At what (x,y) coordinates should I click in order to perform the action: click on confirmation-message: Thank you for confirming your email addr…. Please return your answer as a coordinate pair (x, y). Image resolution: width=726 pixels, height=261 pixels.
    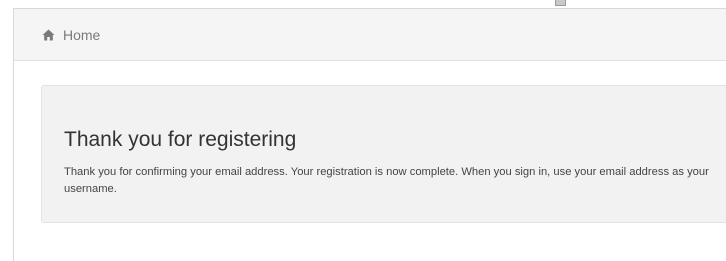
    Looking at the image, I should click on (386, 180).